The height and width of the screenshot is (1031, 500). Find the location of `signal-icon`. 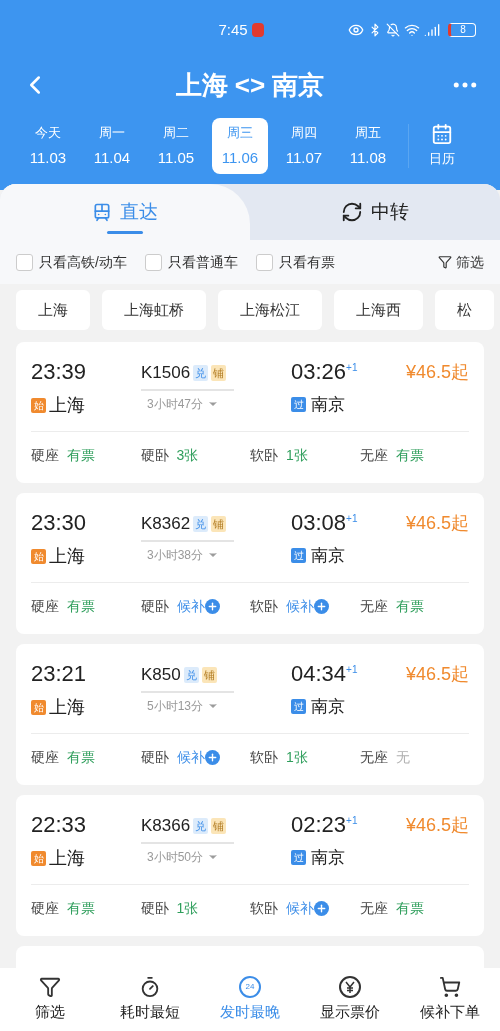

signal-icon is located at coordinates (432, 30).